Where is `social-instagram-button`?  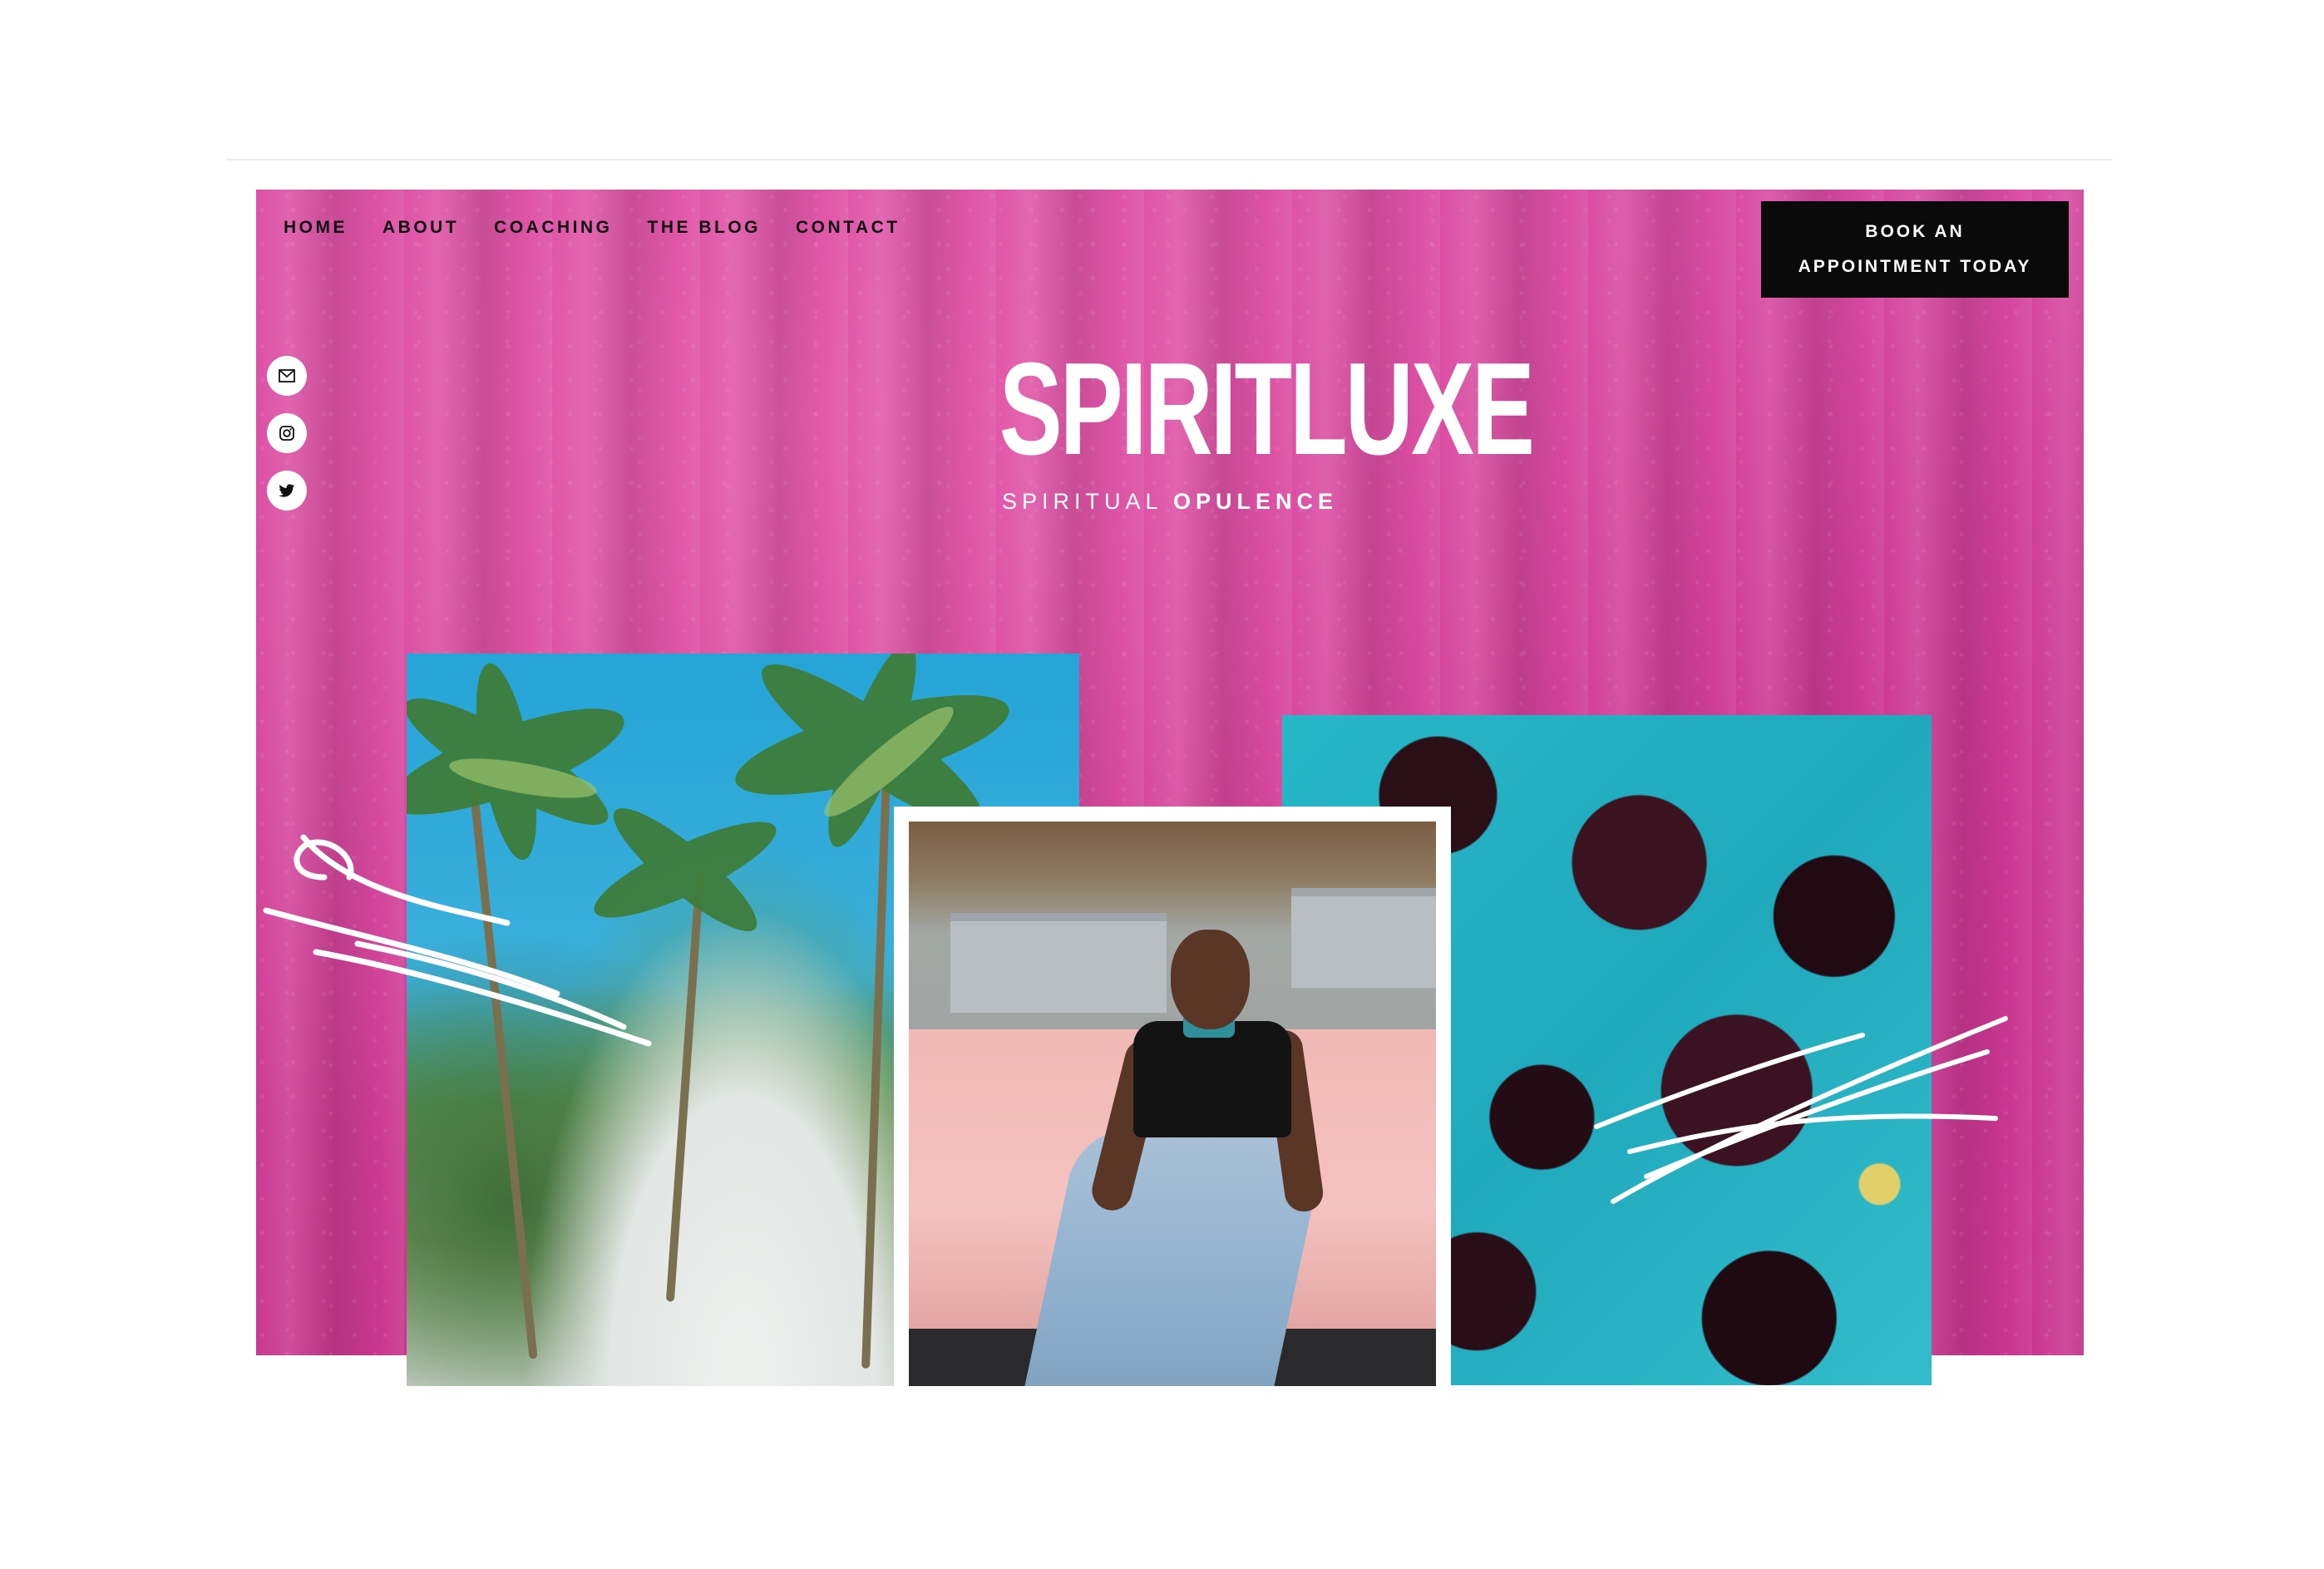
social-instagram-button is located at coordinates (287, 433).